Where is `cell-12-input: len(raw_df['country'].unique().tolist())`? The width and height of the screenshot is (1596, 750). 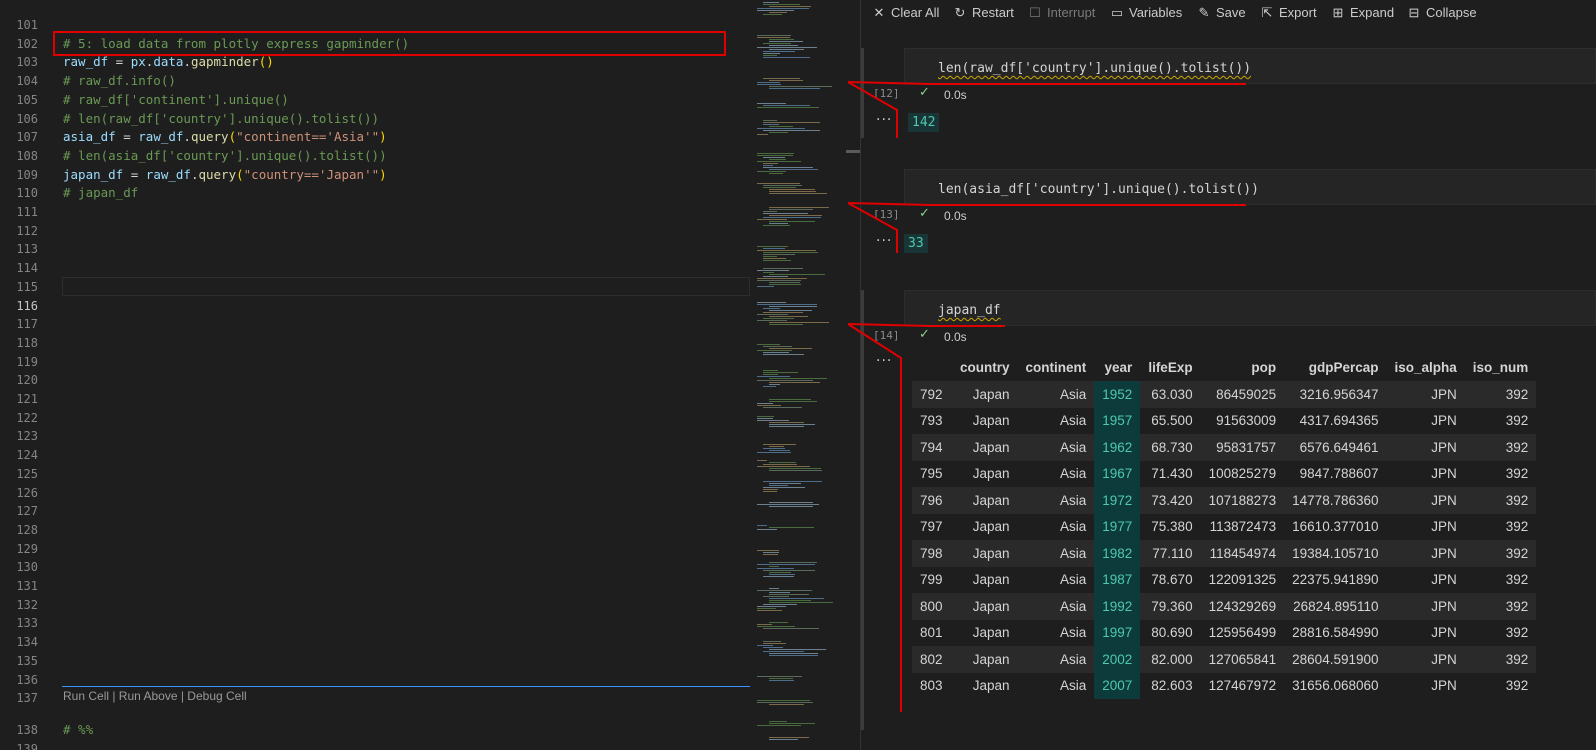
cell-12-input: len(raw_df['country'].unique().tolist()) is located at coordinates (1250, 66).